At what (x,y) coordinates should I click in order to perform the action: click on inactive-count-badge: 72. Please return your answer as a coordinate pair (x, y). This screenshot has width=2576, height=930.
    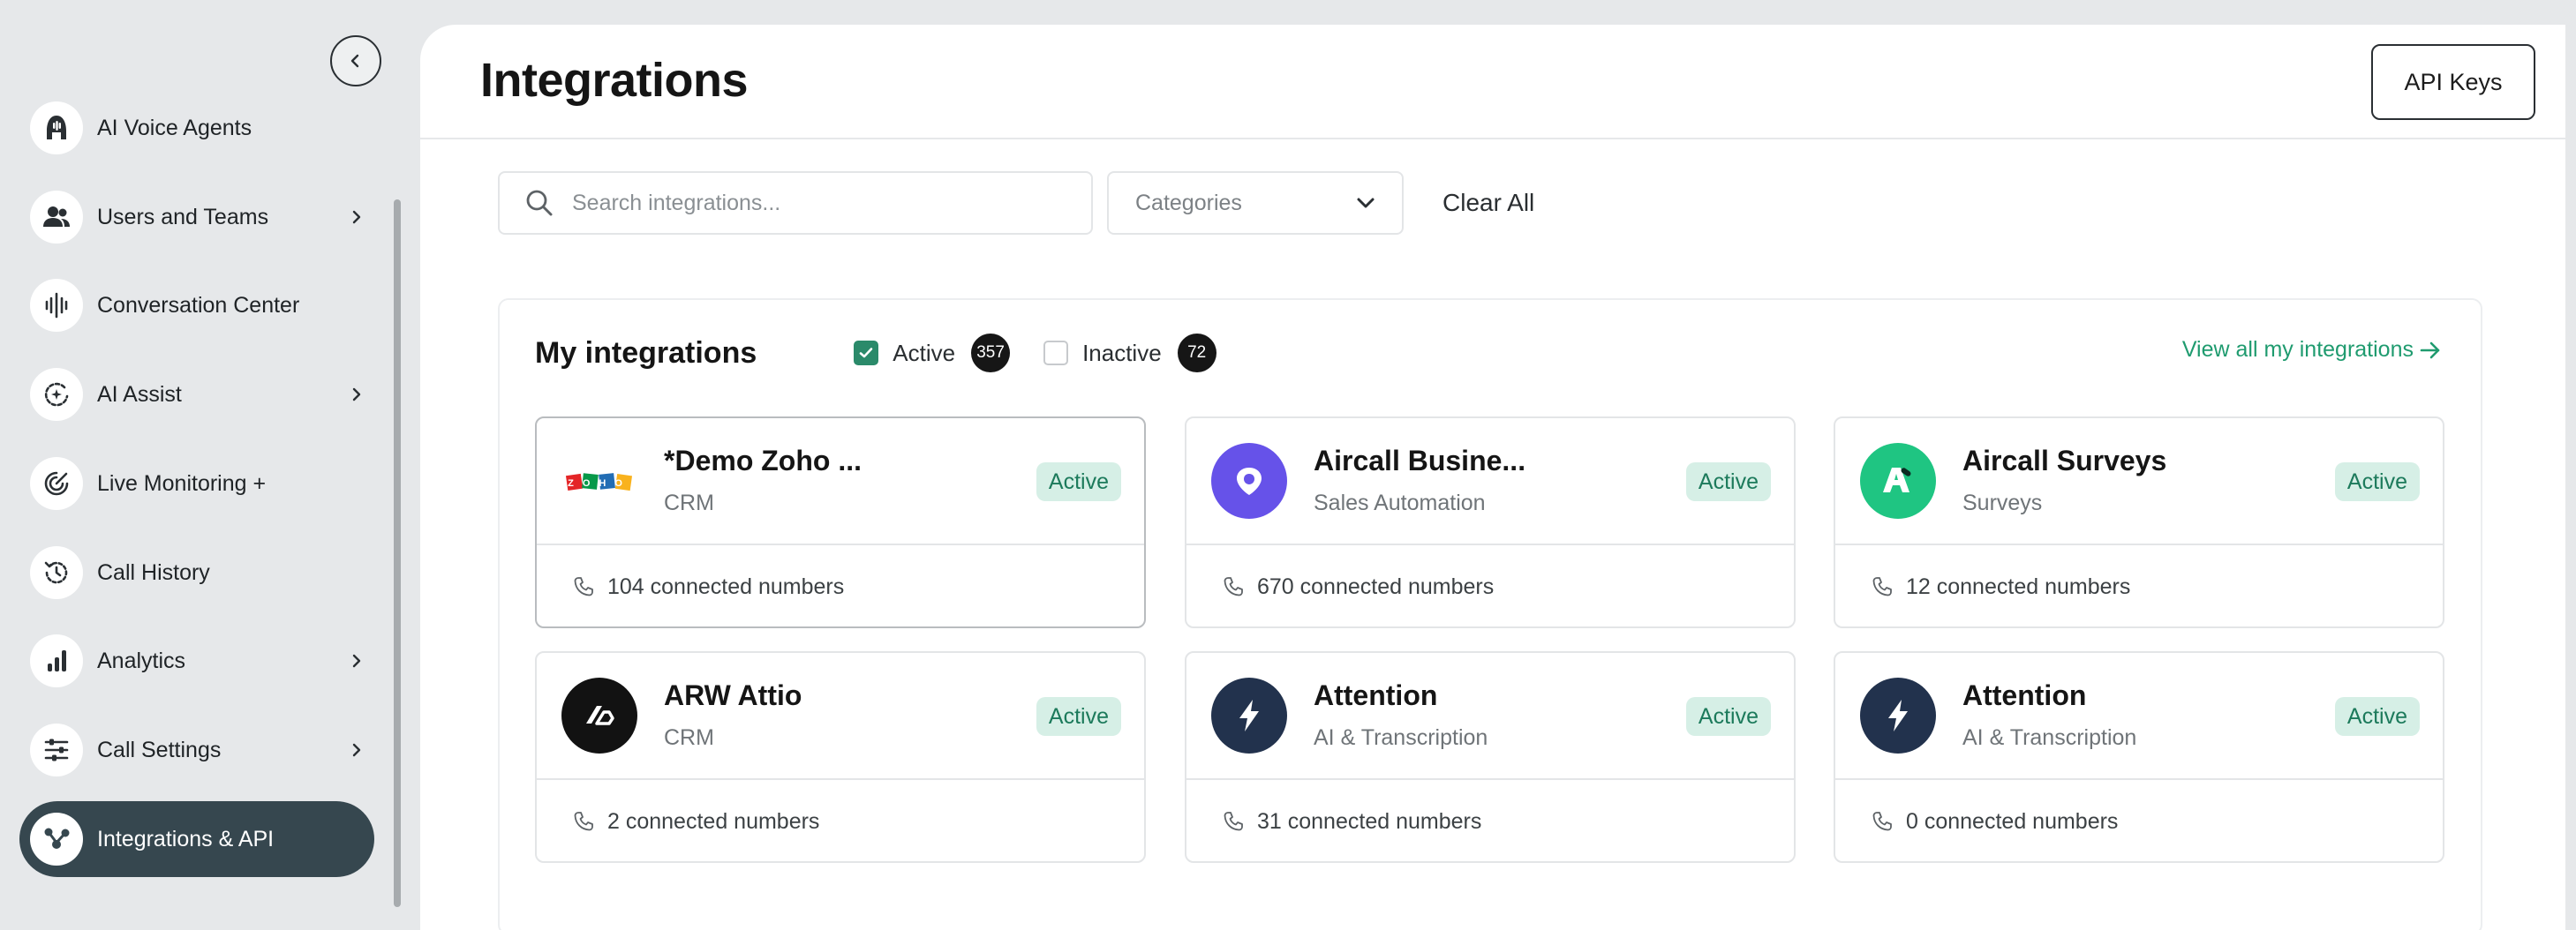
    Looking at the image, I should click on (1197, 353).